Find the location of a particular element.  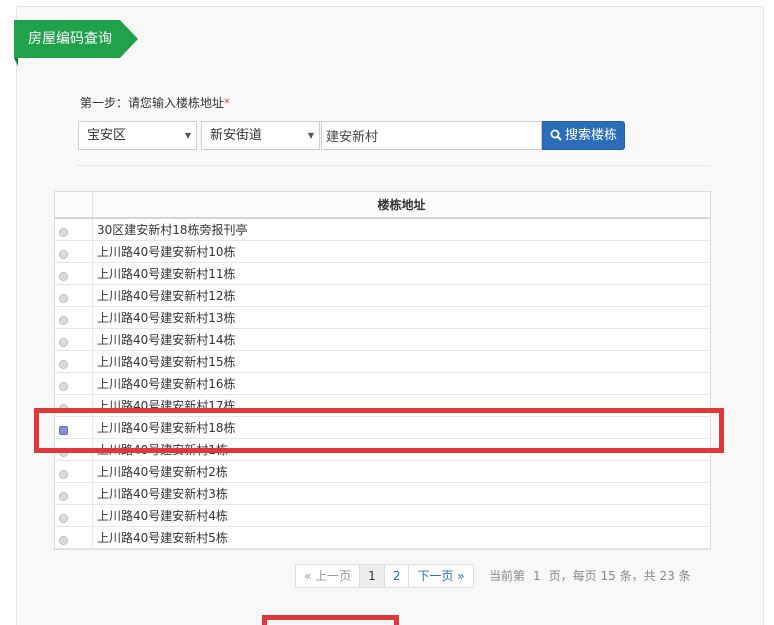

row-address: 上川路40号建安新村15栋 is located at coordinates (166, 362).